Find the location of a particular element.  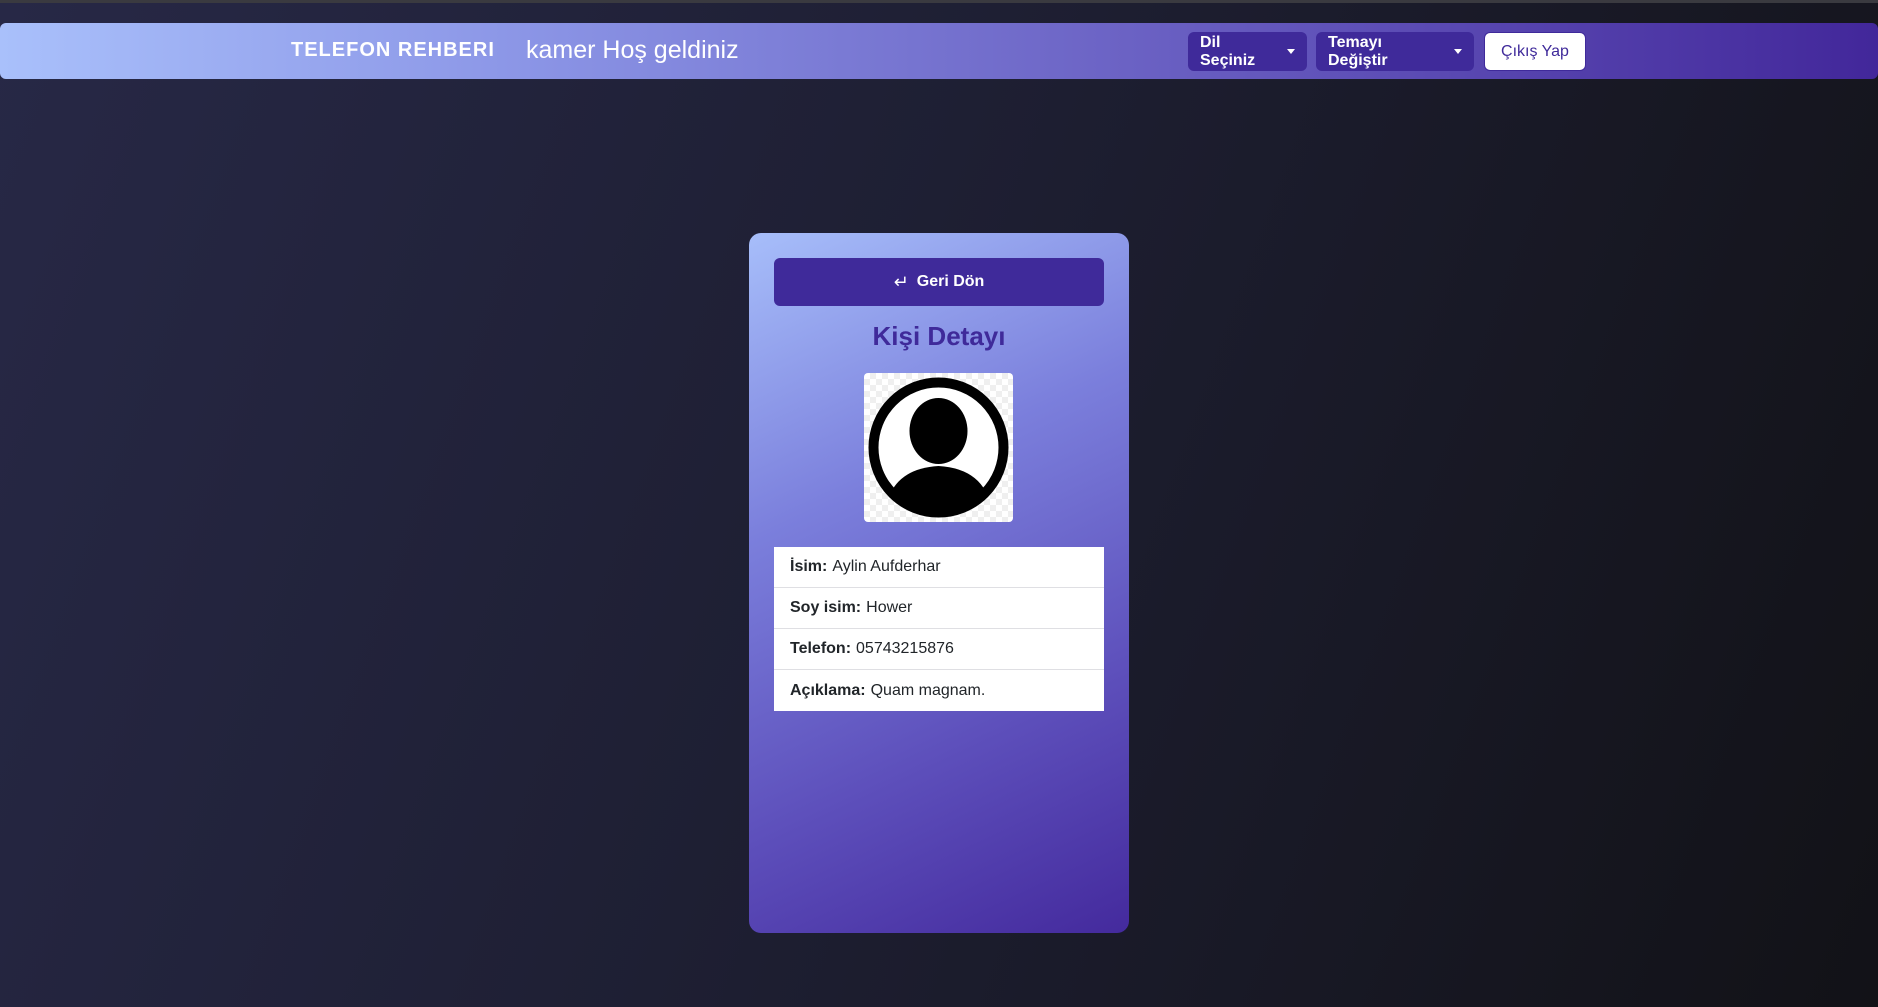

detail-value: 05743215876 is located at coordinates (905, 648).